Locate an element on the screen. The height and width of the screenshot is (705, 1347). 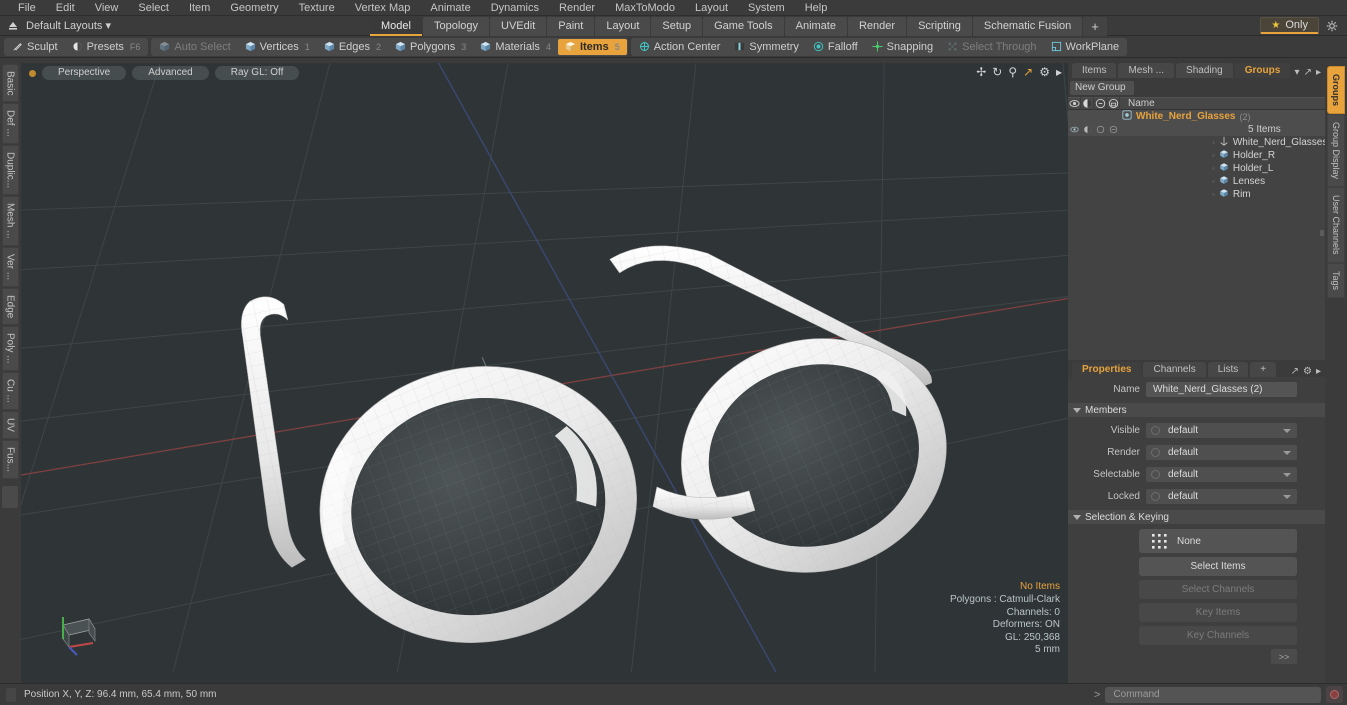
toolbar-button-snapping: Snapping is located at coordinates (903, 47).